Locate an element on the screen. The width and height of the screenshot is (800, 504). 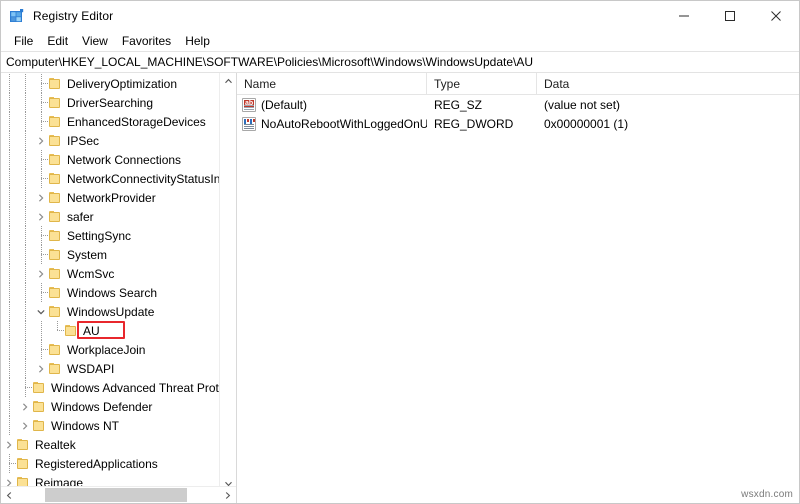
tree-vscroll-track is located at coordinates (228, 282).